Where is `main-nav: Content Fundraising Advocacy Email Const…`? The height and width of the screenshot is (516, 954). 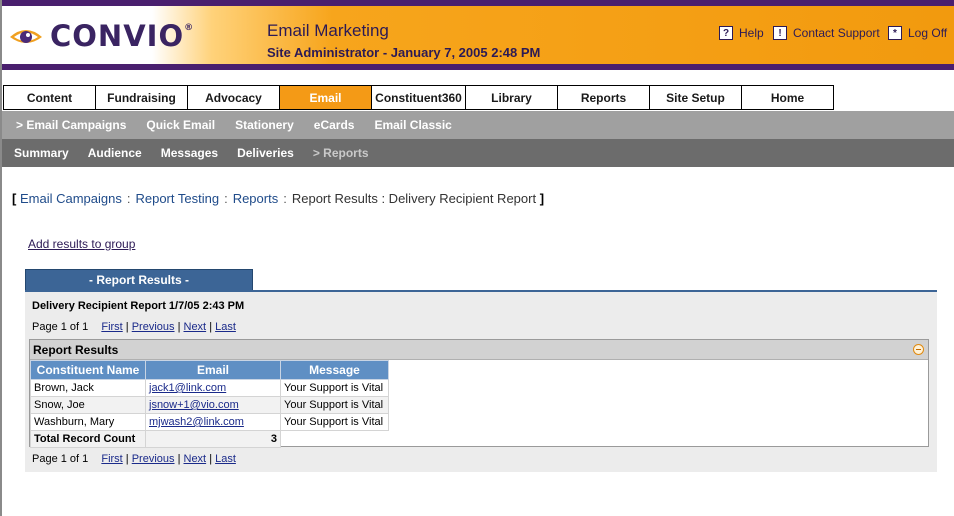 main-nav: Content Fundraising Advocacy Email Const… is located at coordinates (418, 97).